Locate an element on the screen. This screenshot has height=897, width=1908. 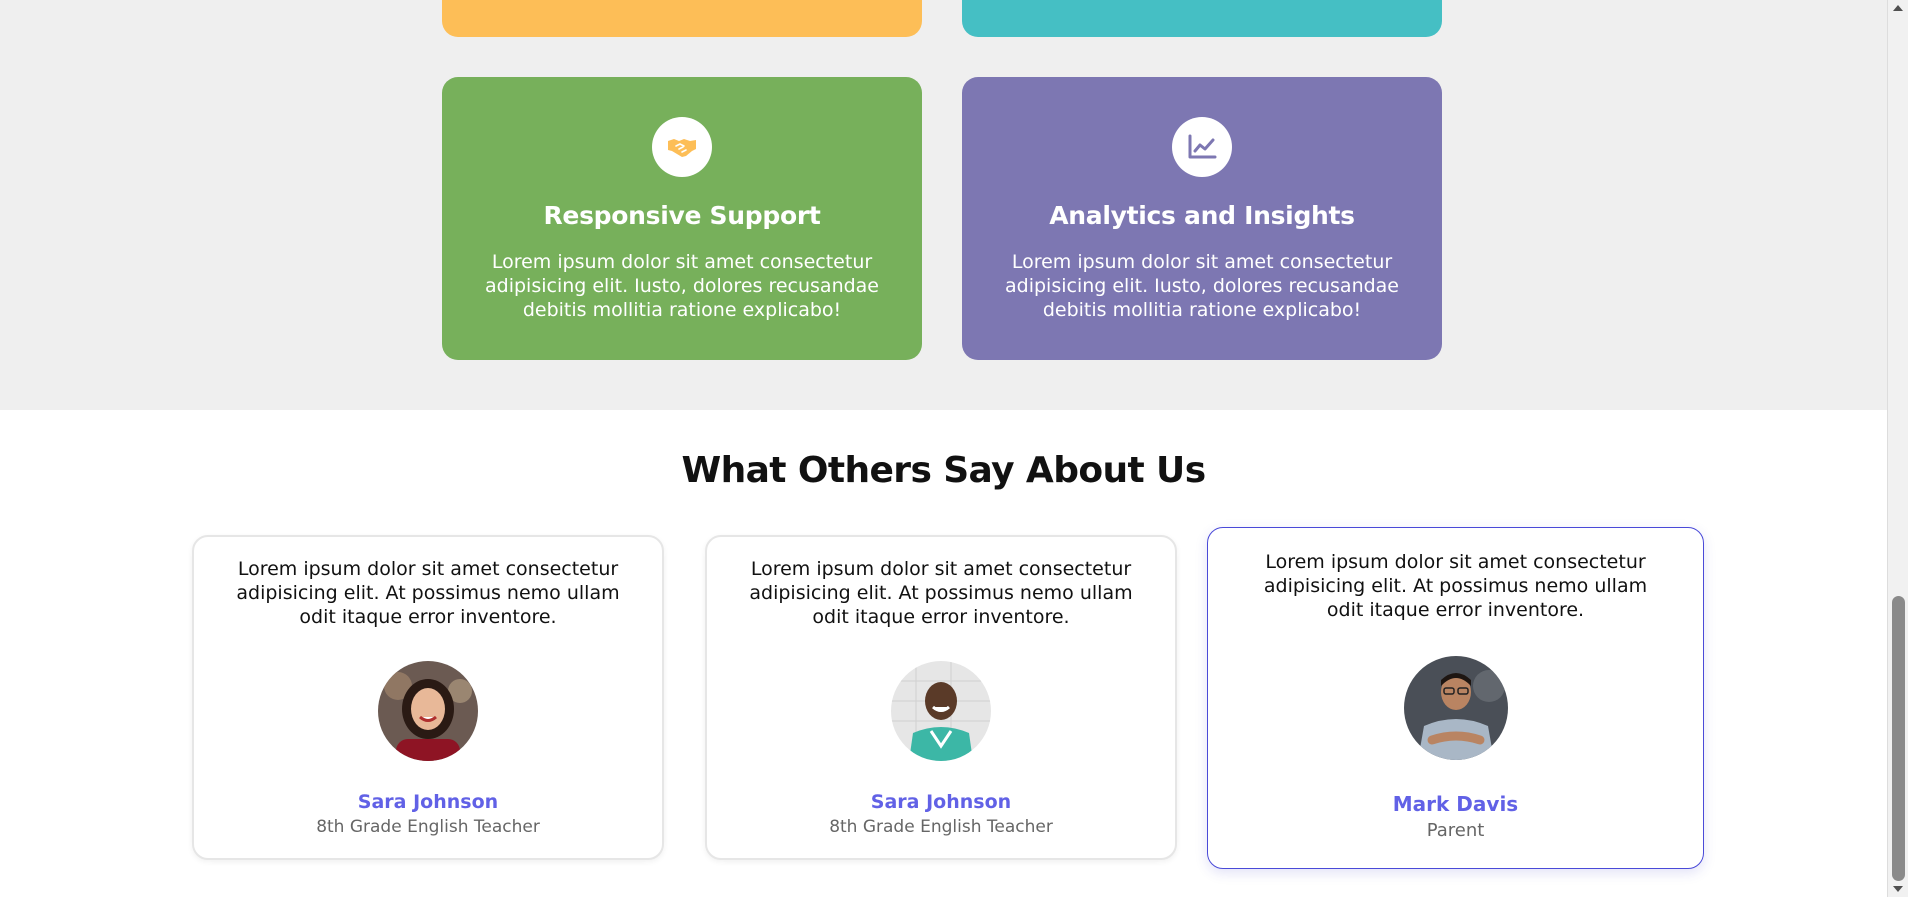
scroll-up-arrow-icon is located at coordinates (1898, 8).